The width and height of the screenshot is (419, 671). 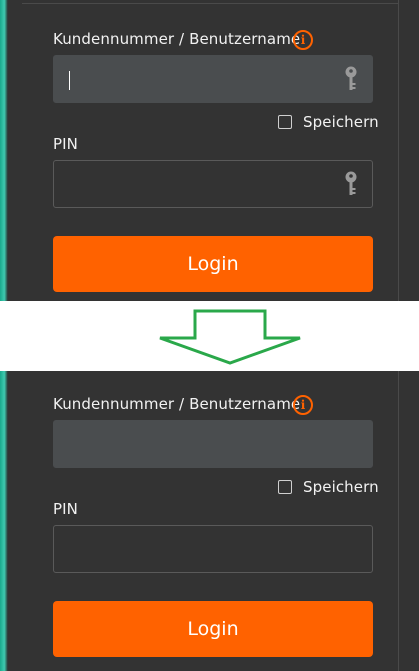 What do you see at coordinates (69, 80) in the screenshot?
I see `text-caret` at bounding box center [69, 80].